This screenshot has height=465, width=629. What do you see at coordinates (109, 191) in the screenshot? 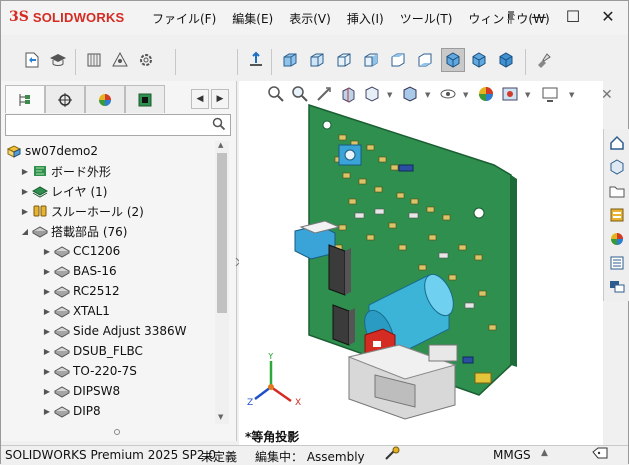
I see `tree-item-layer: ▶ レイヤ (1)` at bounding box center [109, 191].